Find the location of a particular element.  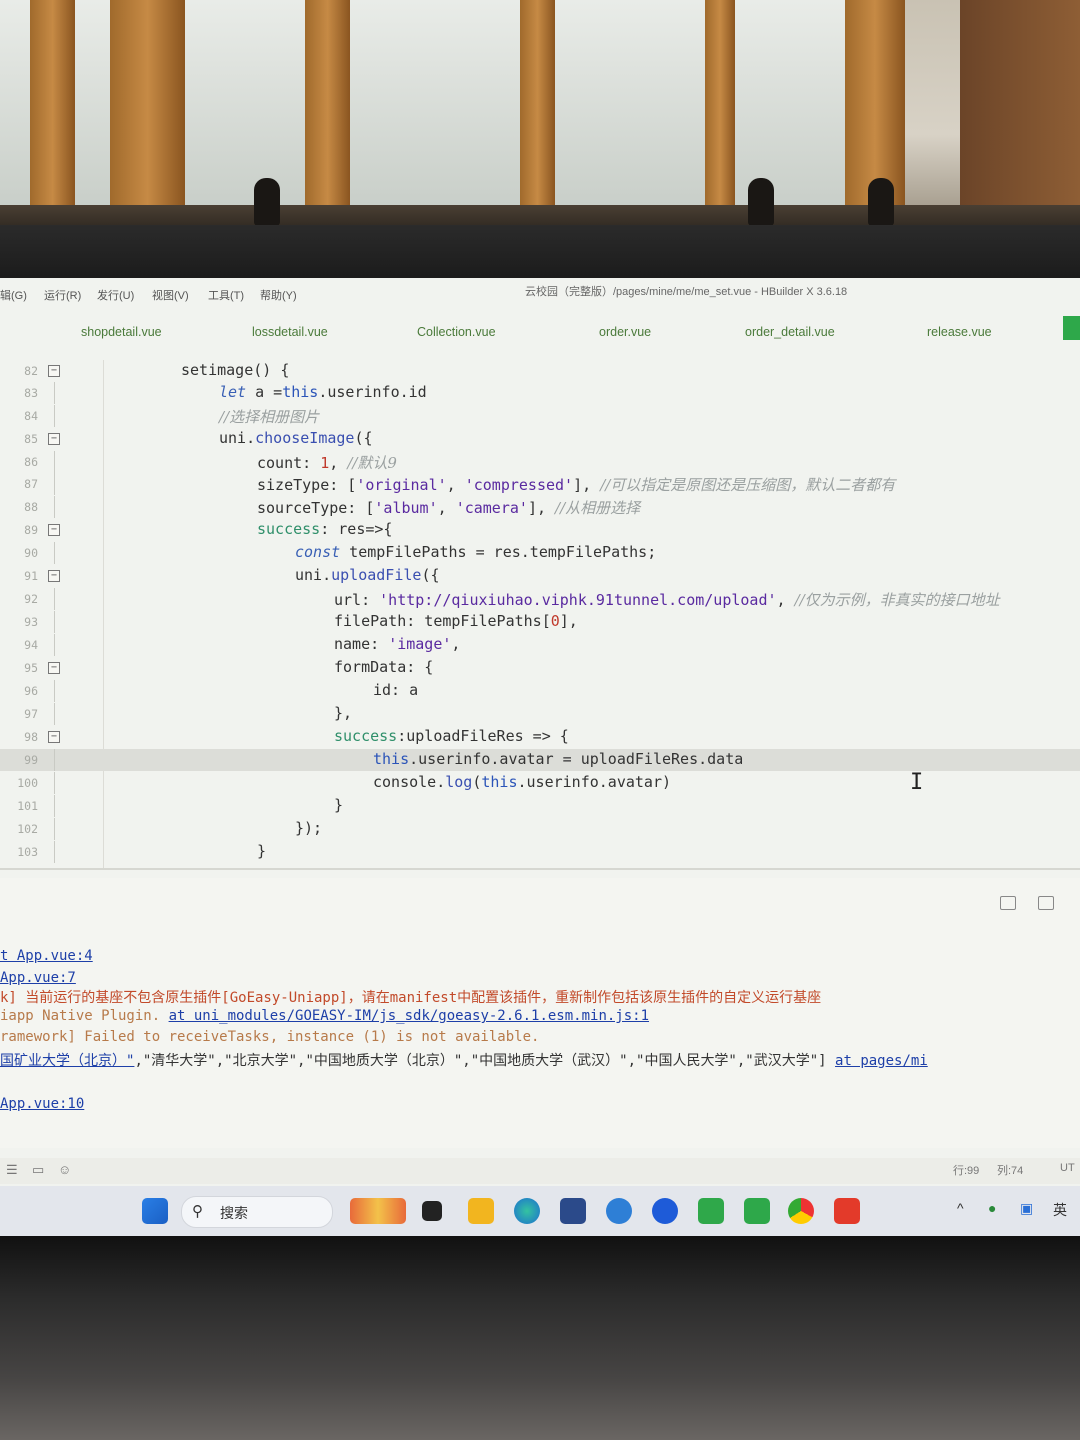

number-literal: 1 is located at coordinates (325, 463).